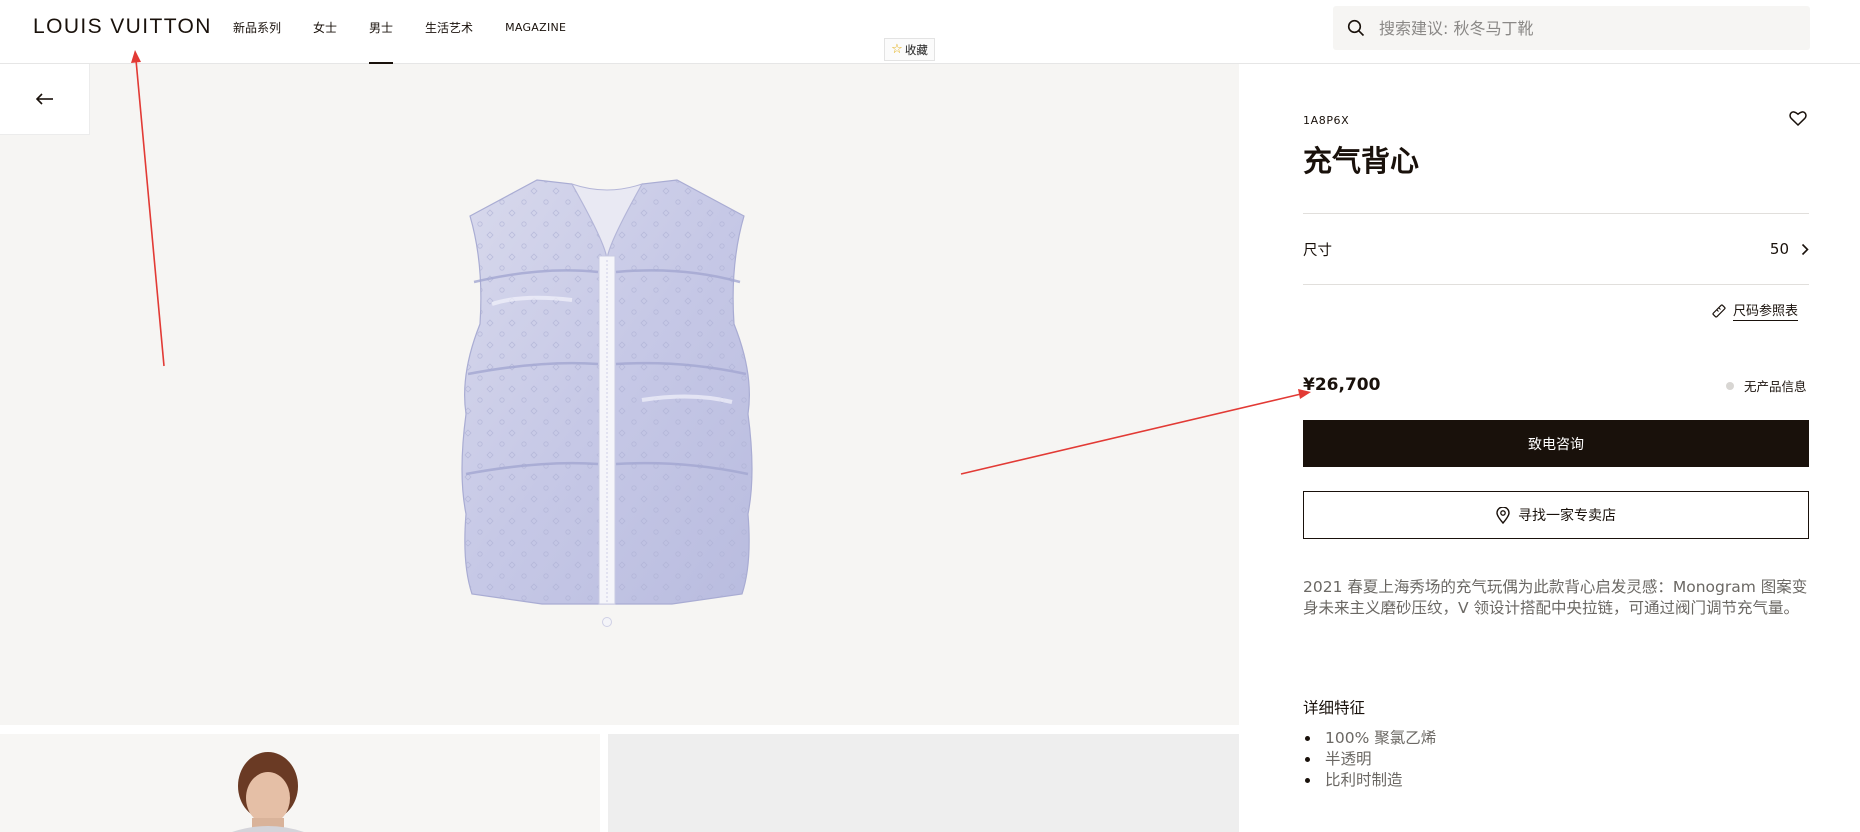  Describe the element at coordinates (1361, 161) in the screenshot. I see `product-title: 充气背心` at that location.